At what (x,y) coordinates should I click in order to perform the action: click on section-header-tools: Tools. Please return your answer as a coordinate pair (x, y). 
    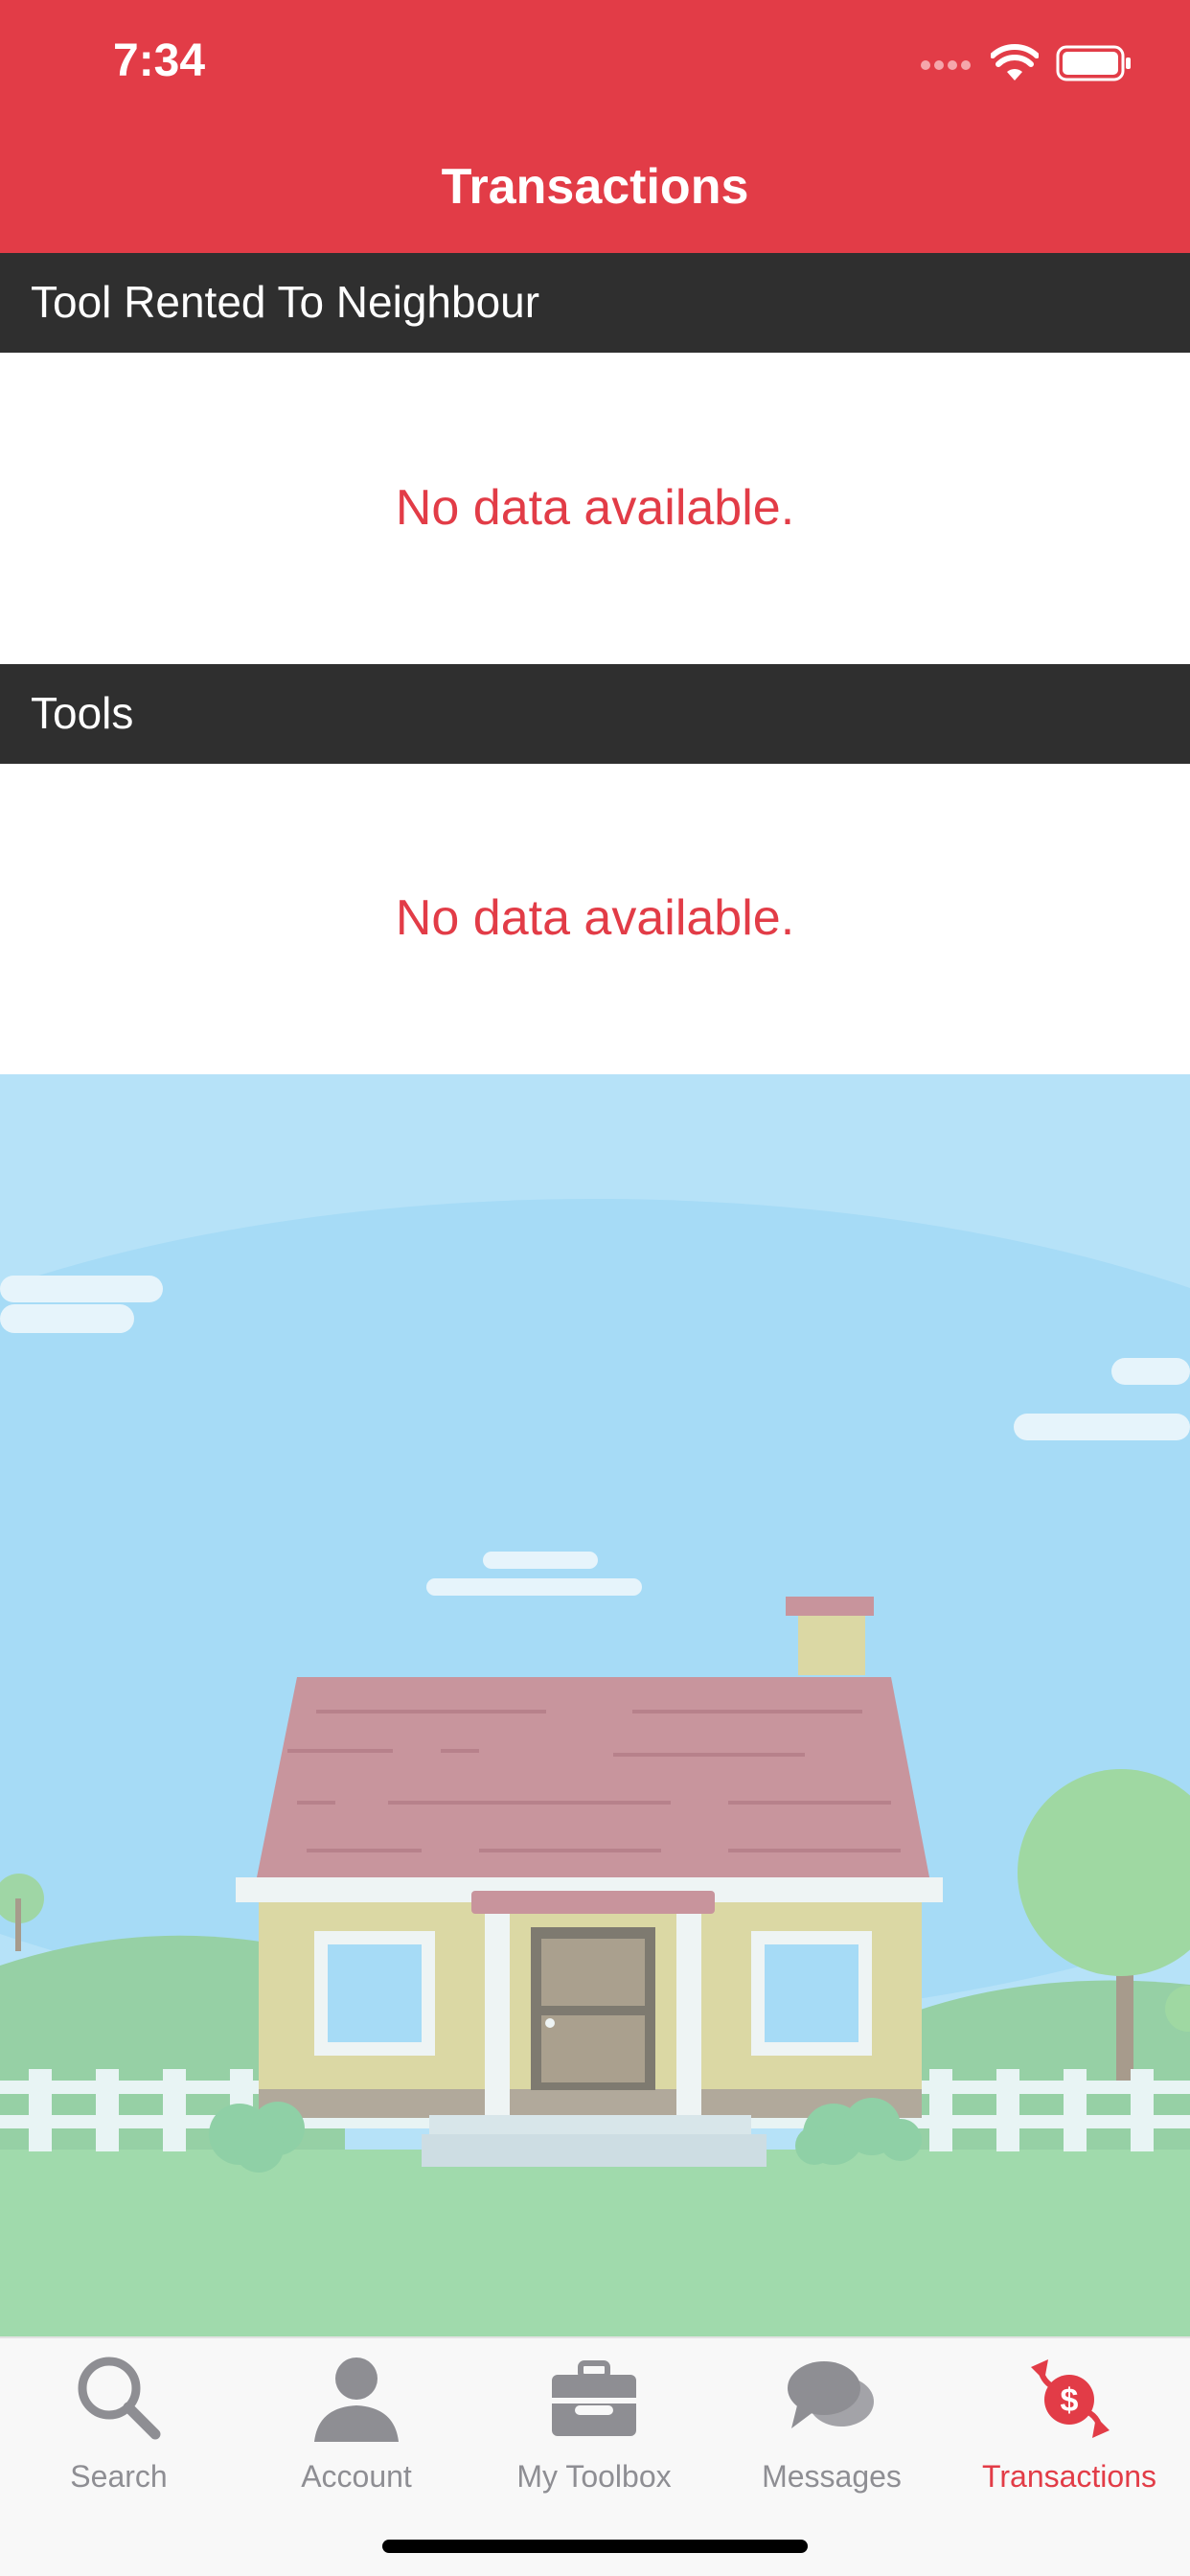
    Looking at the image, I should click on (595, 714).